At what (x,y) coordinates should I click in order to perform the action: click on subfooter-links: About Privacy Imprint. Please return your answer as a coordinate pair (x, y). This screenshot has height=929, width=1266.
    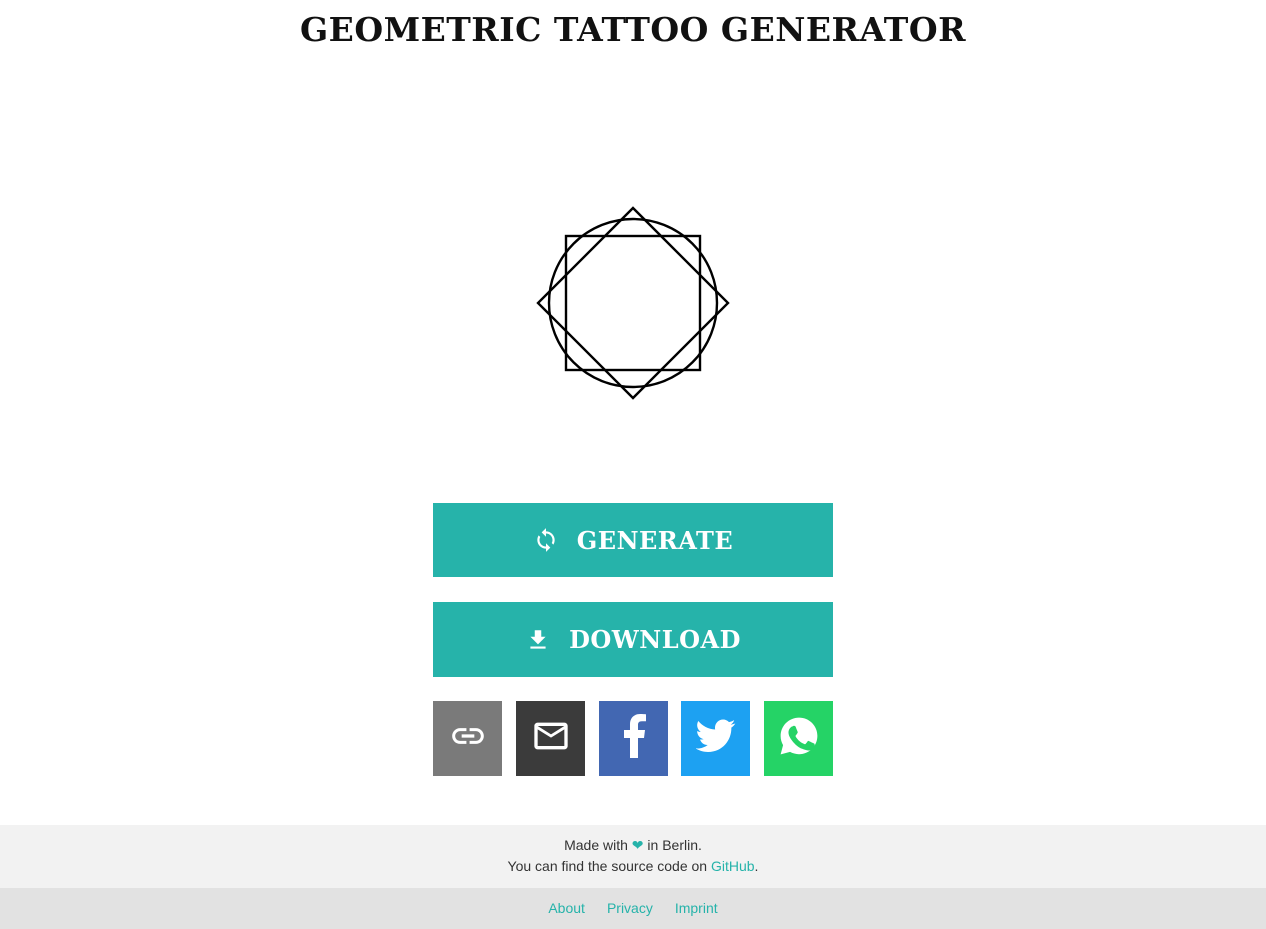
    Looking at the image, I should click on (633, 908).